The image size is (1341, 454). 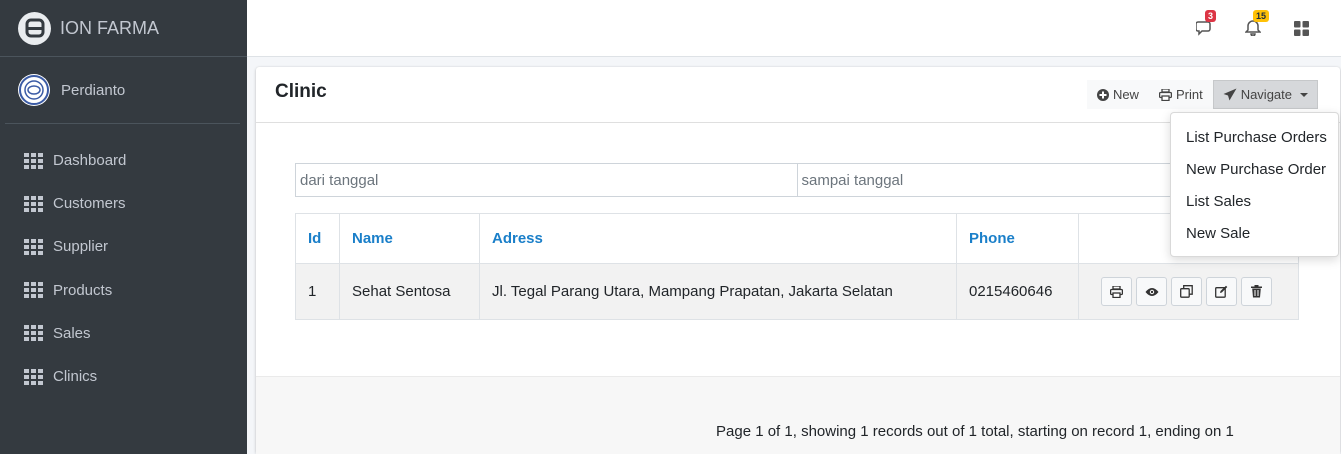 I want to click on row-edit-button, so click(x=1221, y=291).